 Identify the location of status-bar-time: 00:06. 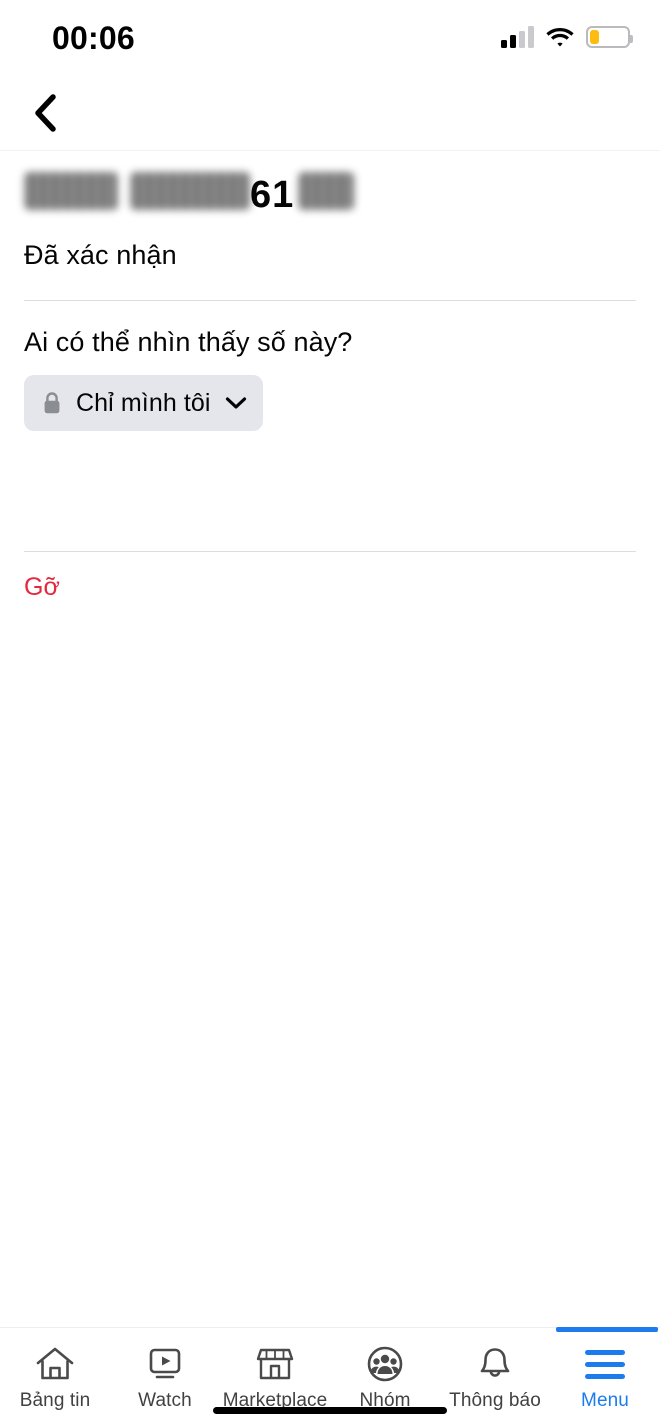
(93, 38).